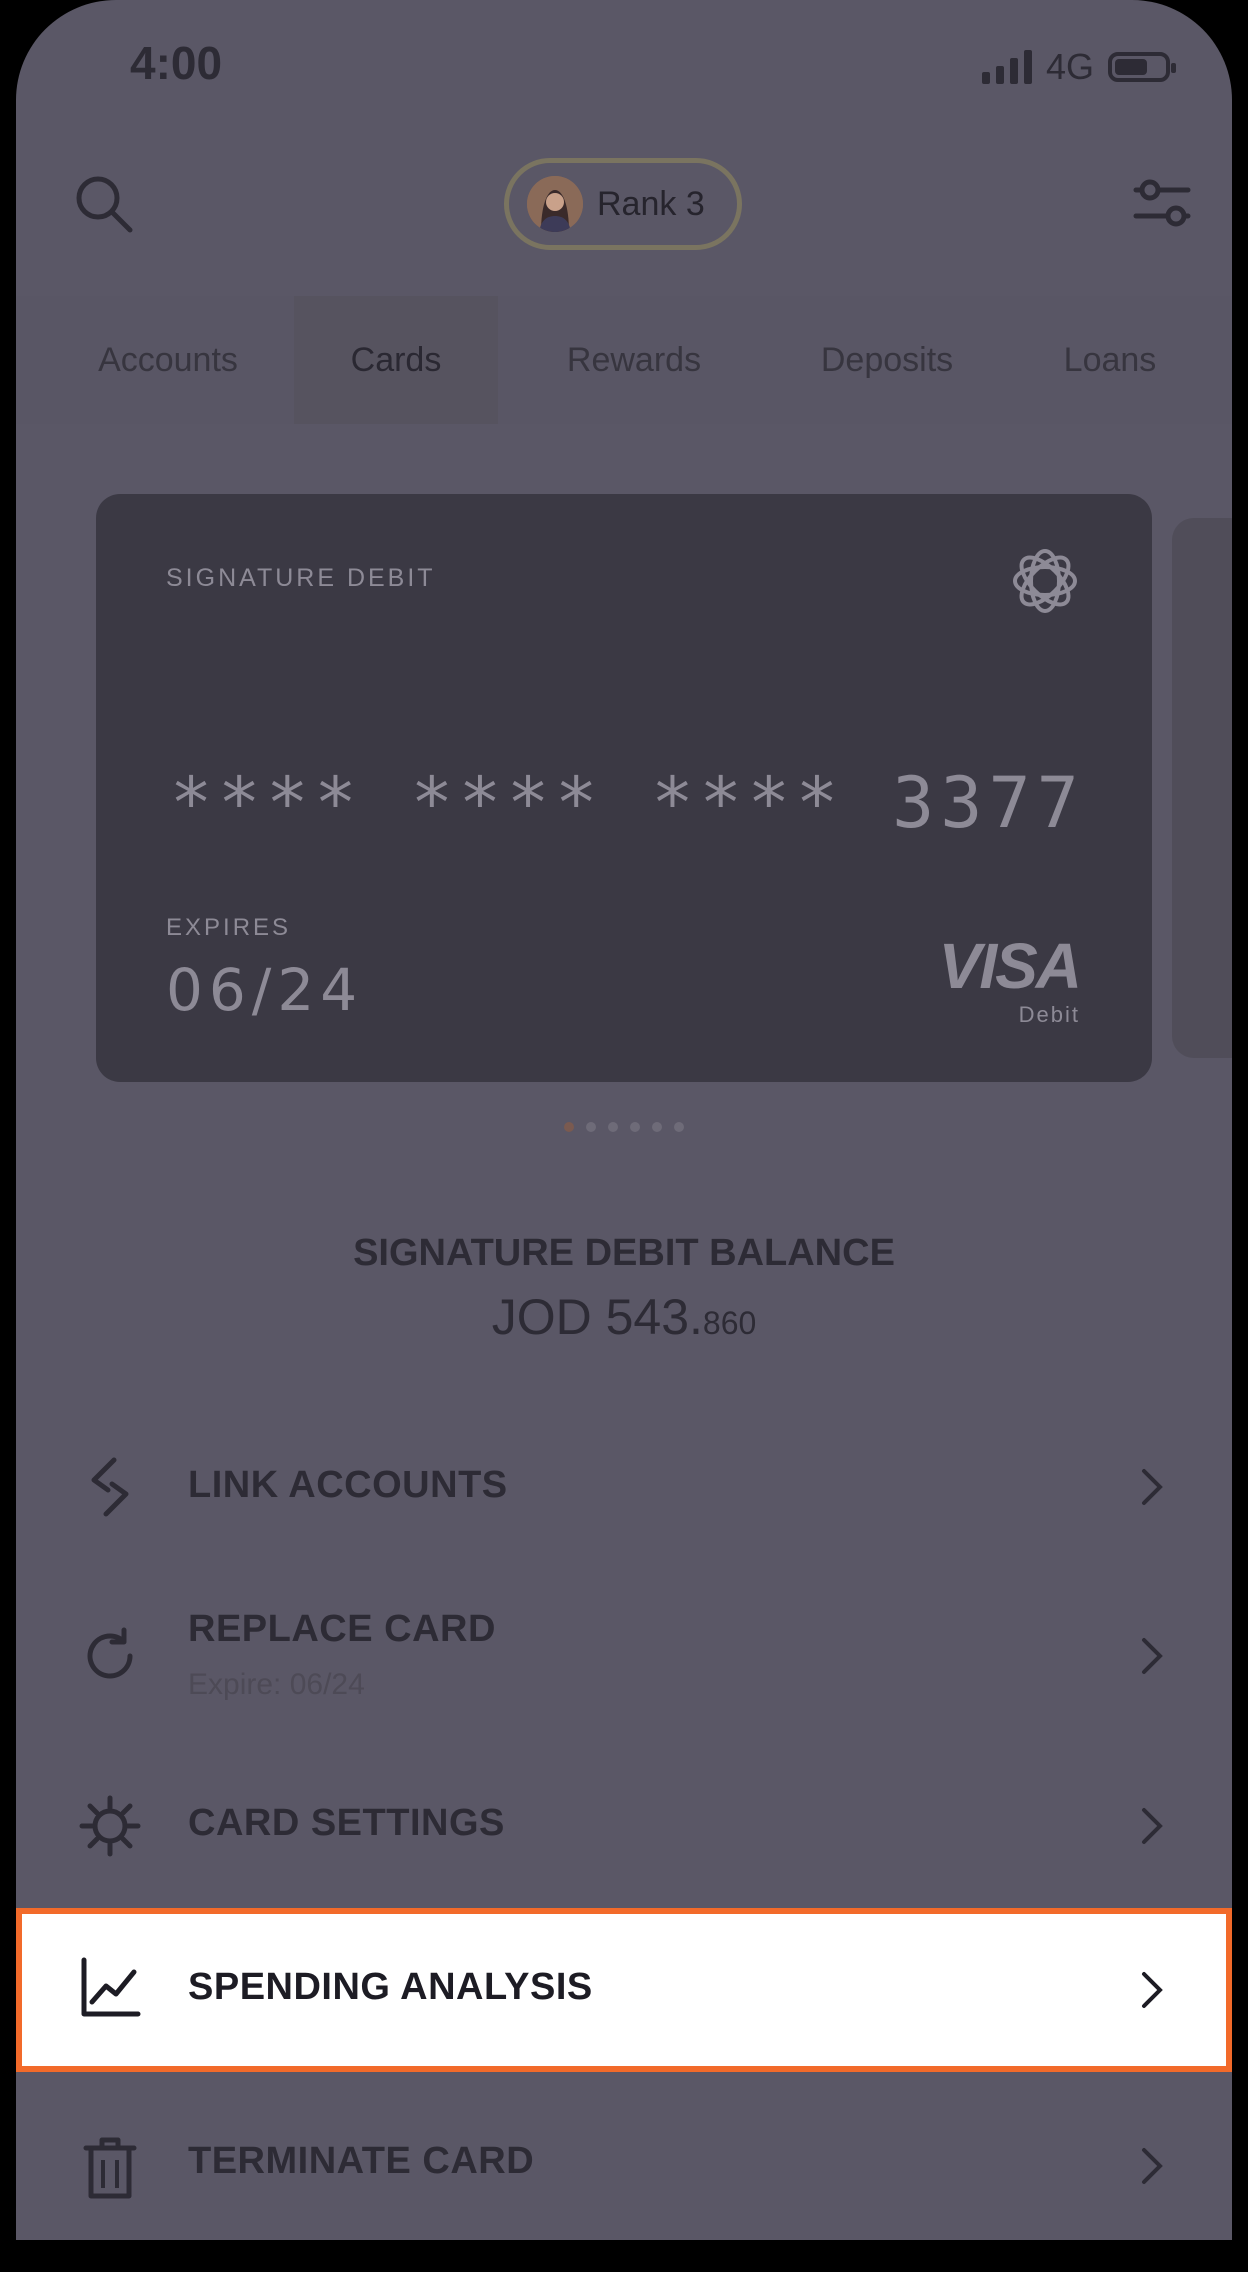 The height and width of the screenshot is (2272, 1248). I want to click on menu-label: REPLACE CARD, so click(342, 1629).